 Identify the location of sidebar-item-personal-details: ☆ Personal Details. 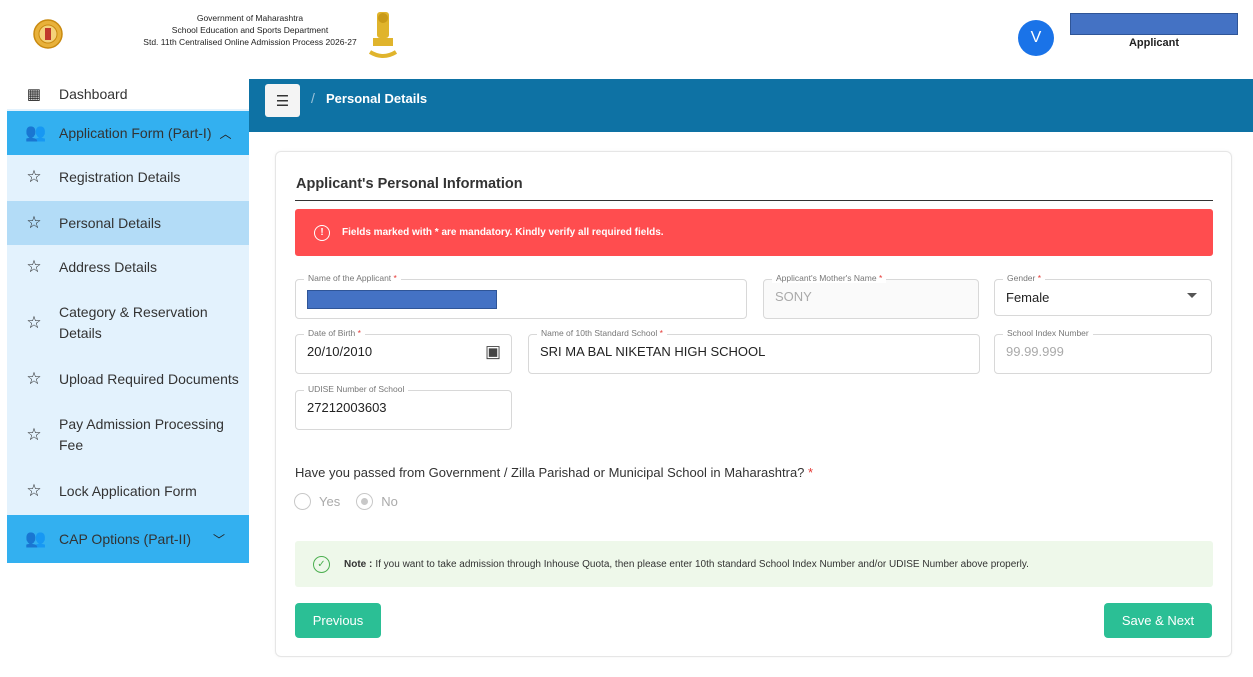
(128, 223).